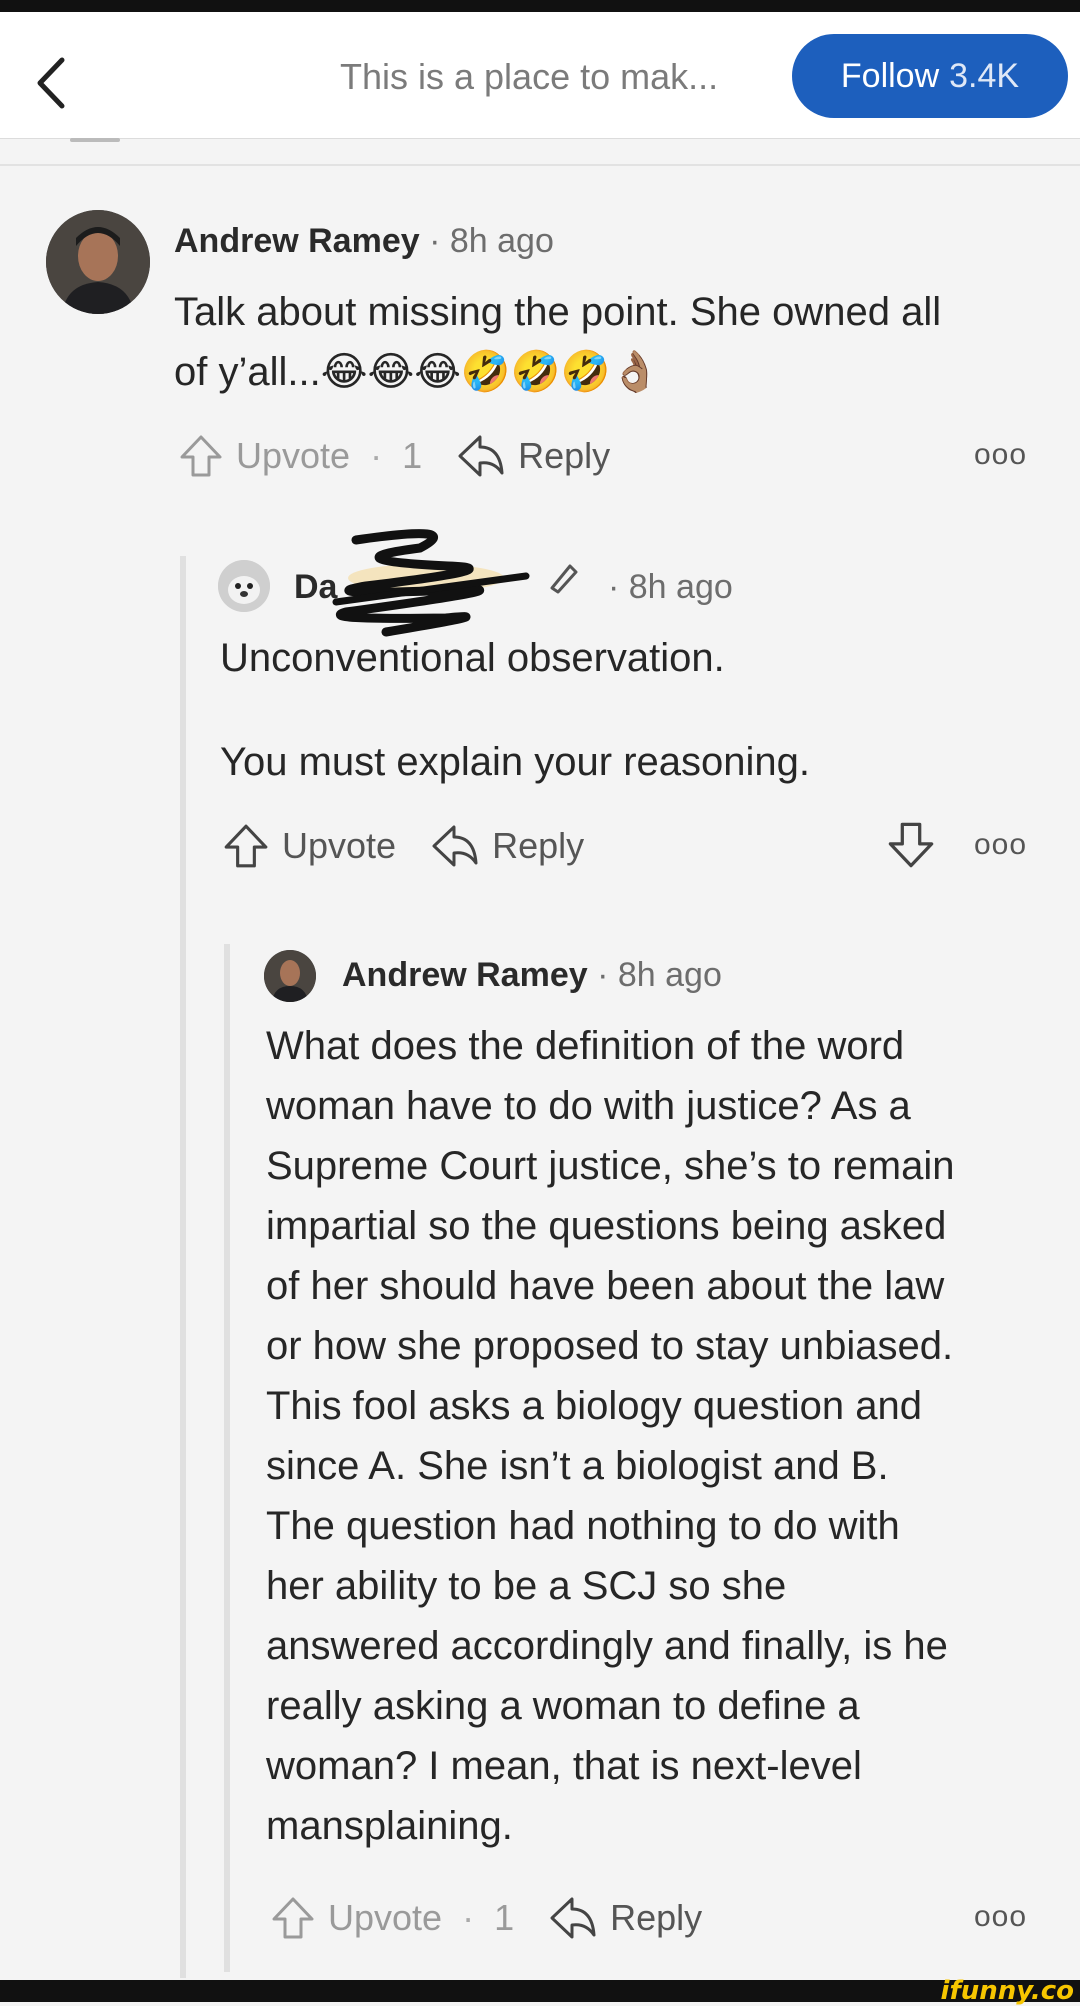  Describe the element at coordinates (564, 579) in the screenshot. I see `pencil-icon` at that location.